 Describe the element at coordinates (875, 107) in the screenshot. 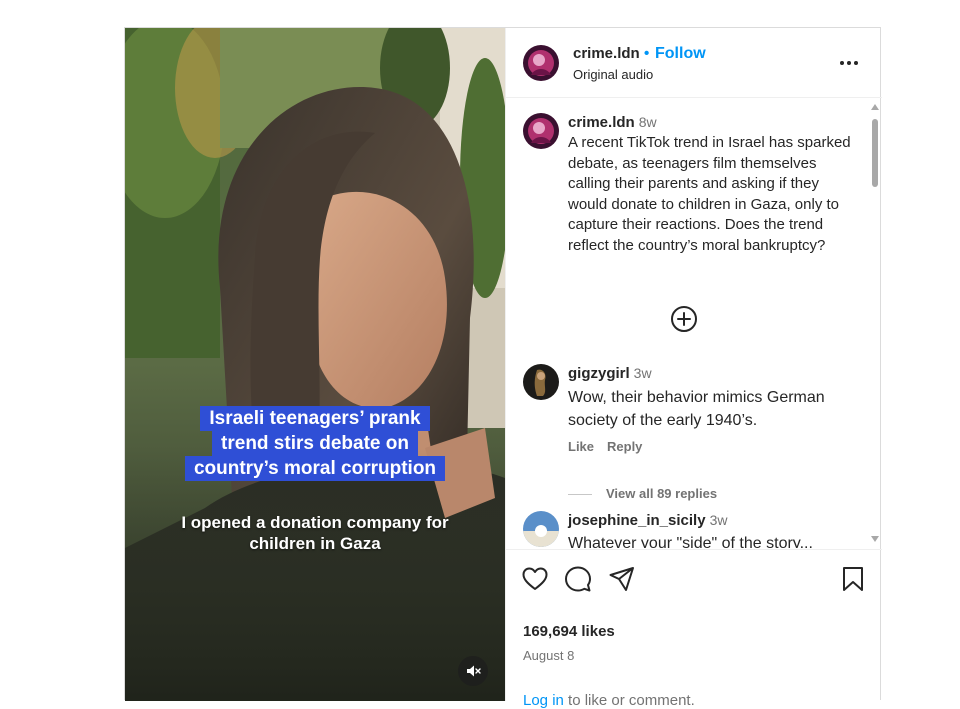

I see `scroll-up-icon` at that location.